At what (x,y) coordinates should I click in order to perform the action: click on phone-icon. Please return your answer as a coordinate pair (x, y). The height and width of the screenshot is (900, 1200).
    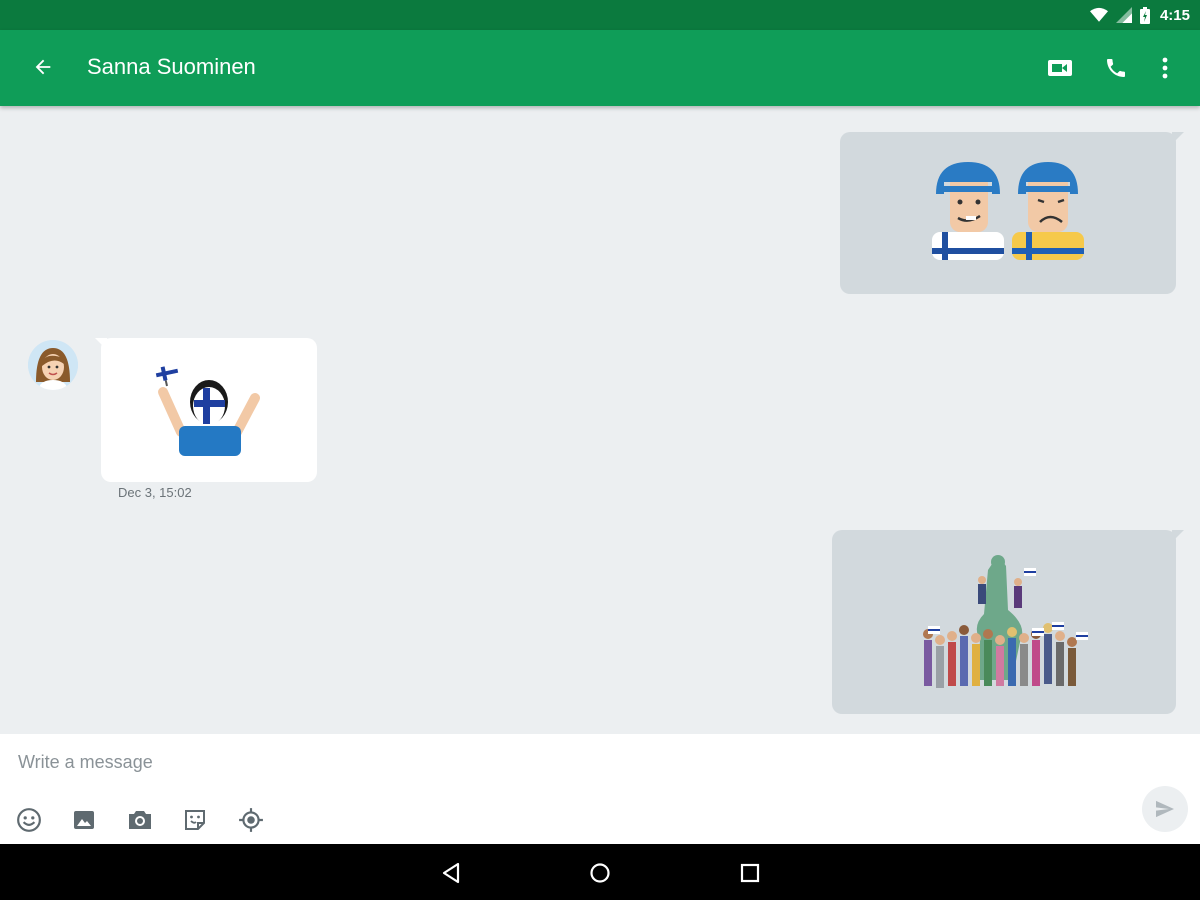
    Looking at the image, I should click on (1116, 68).